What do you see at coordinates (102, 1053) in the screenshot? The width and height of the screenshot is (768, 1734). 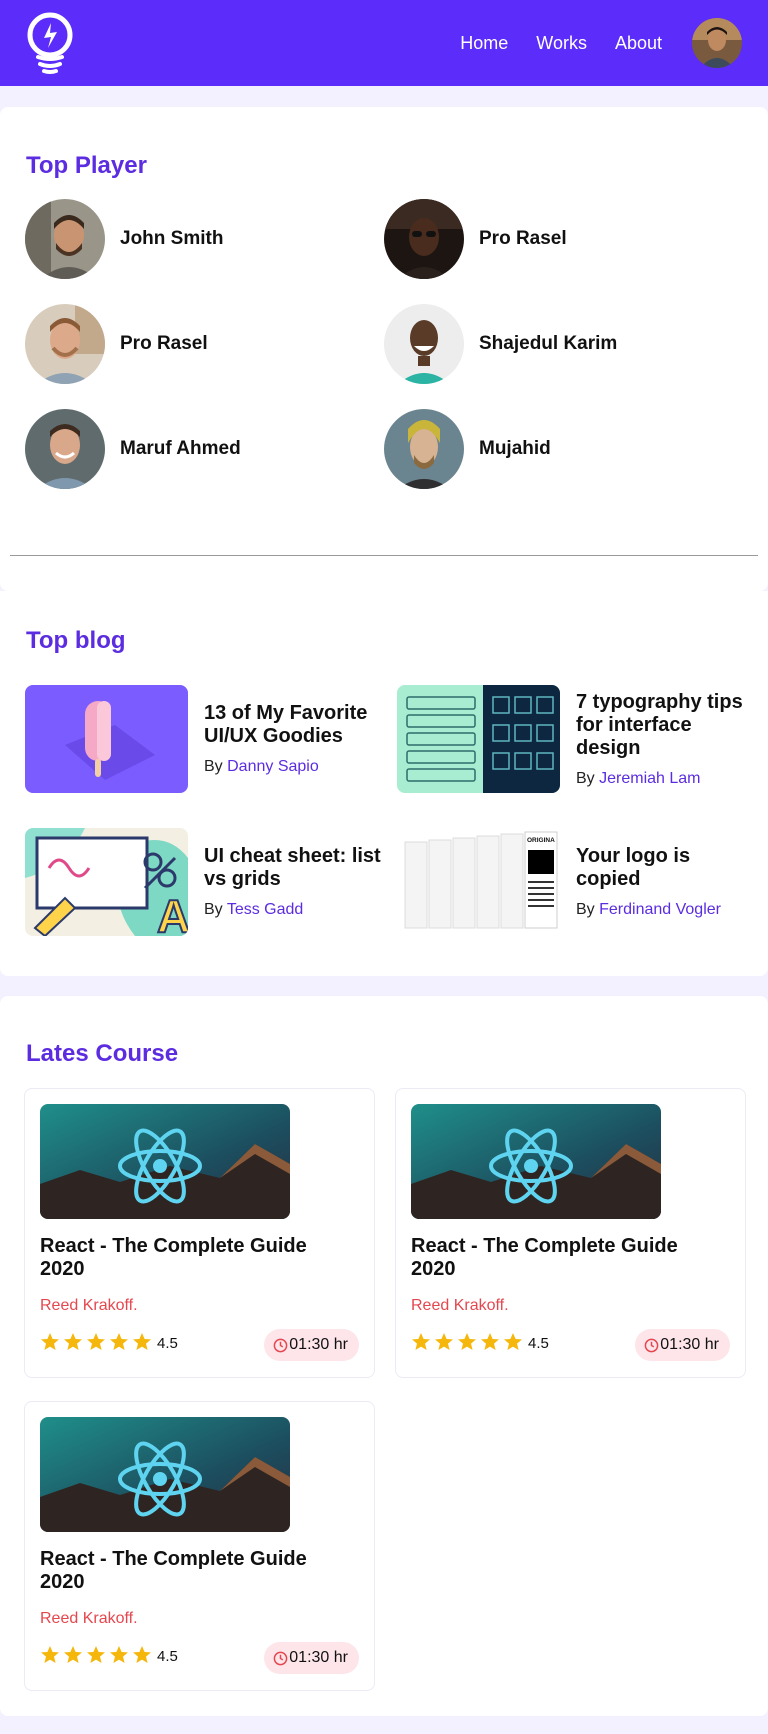 I see `section-title-latest-course: Lates Course` at bounding box center [102, 1053].